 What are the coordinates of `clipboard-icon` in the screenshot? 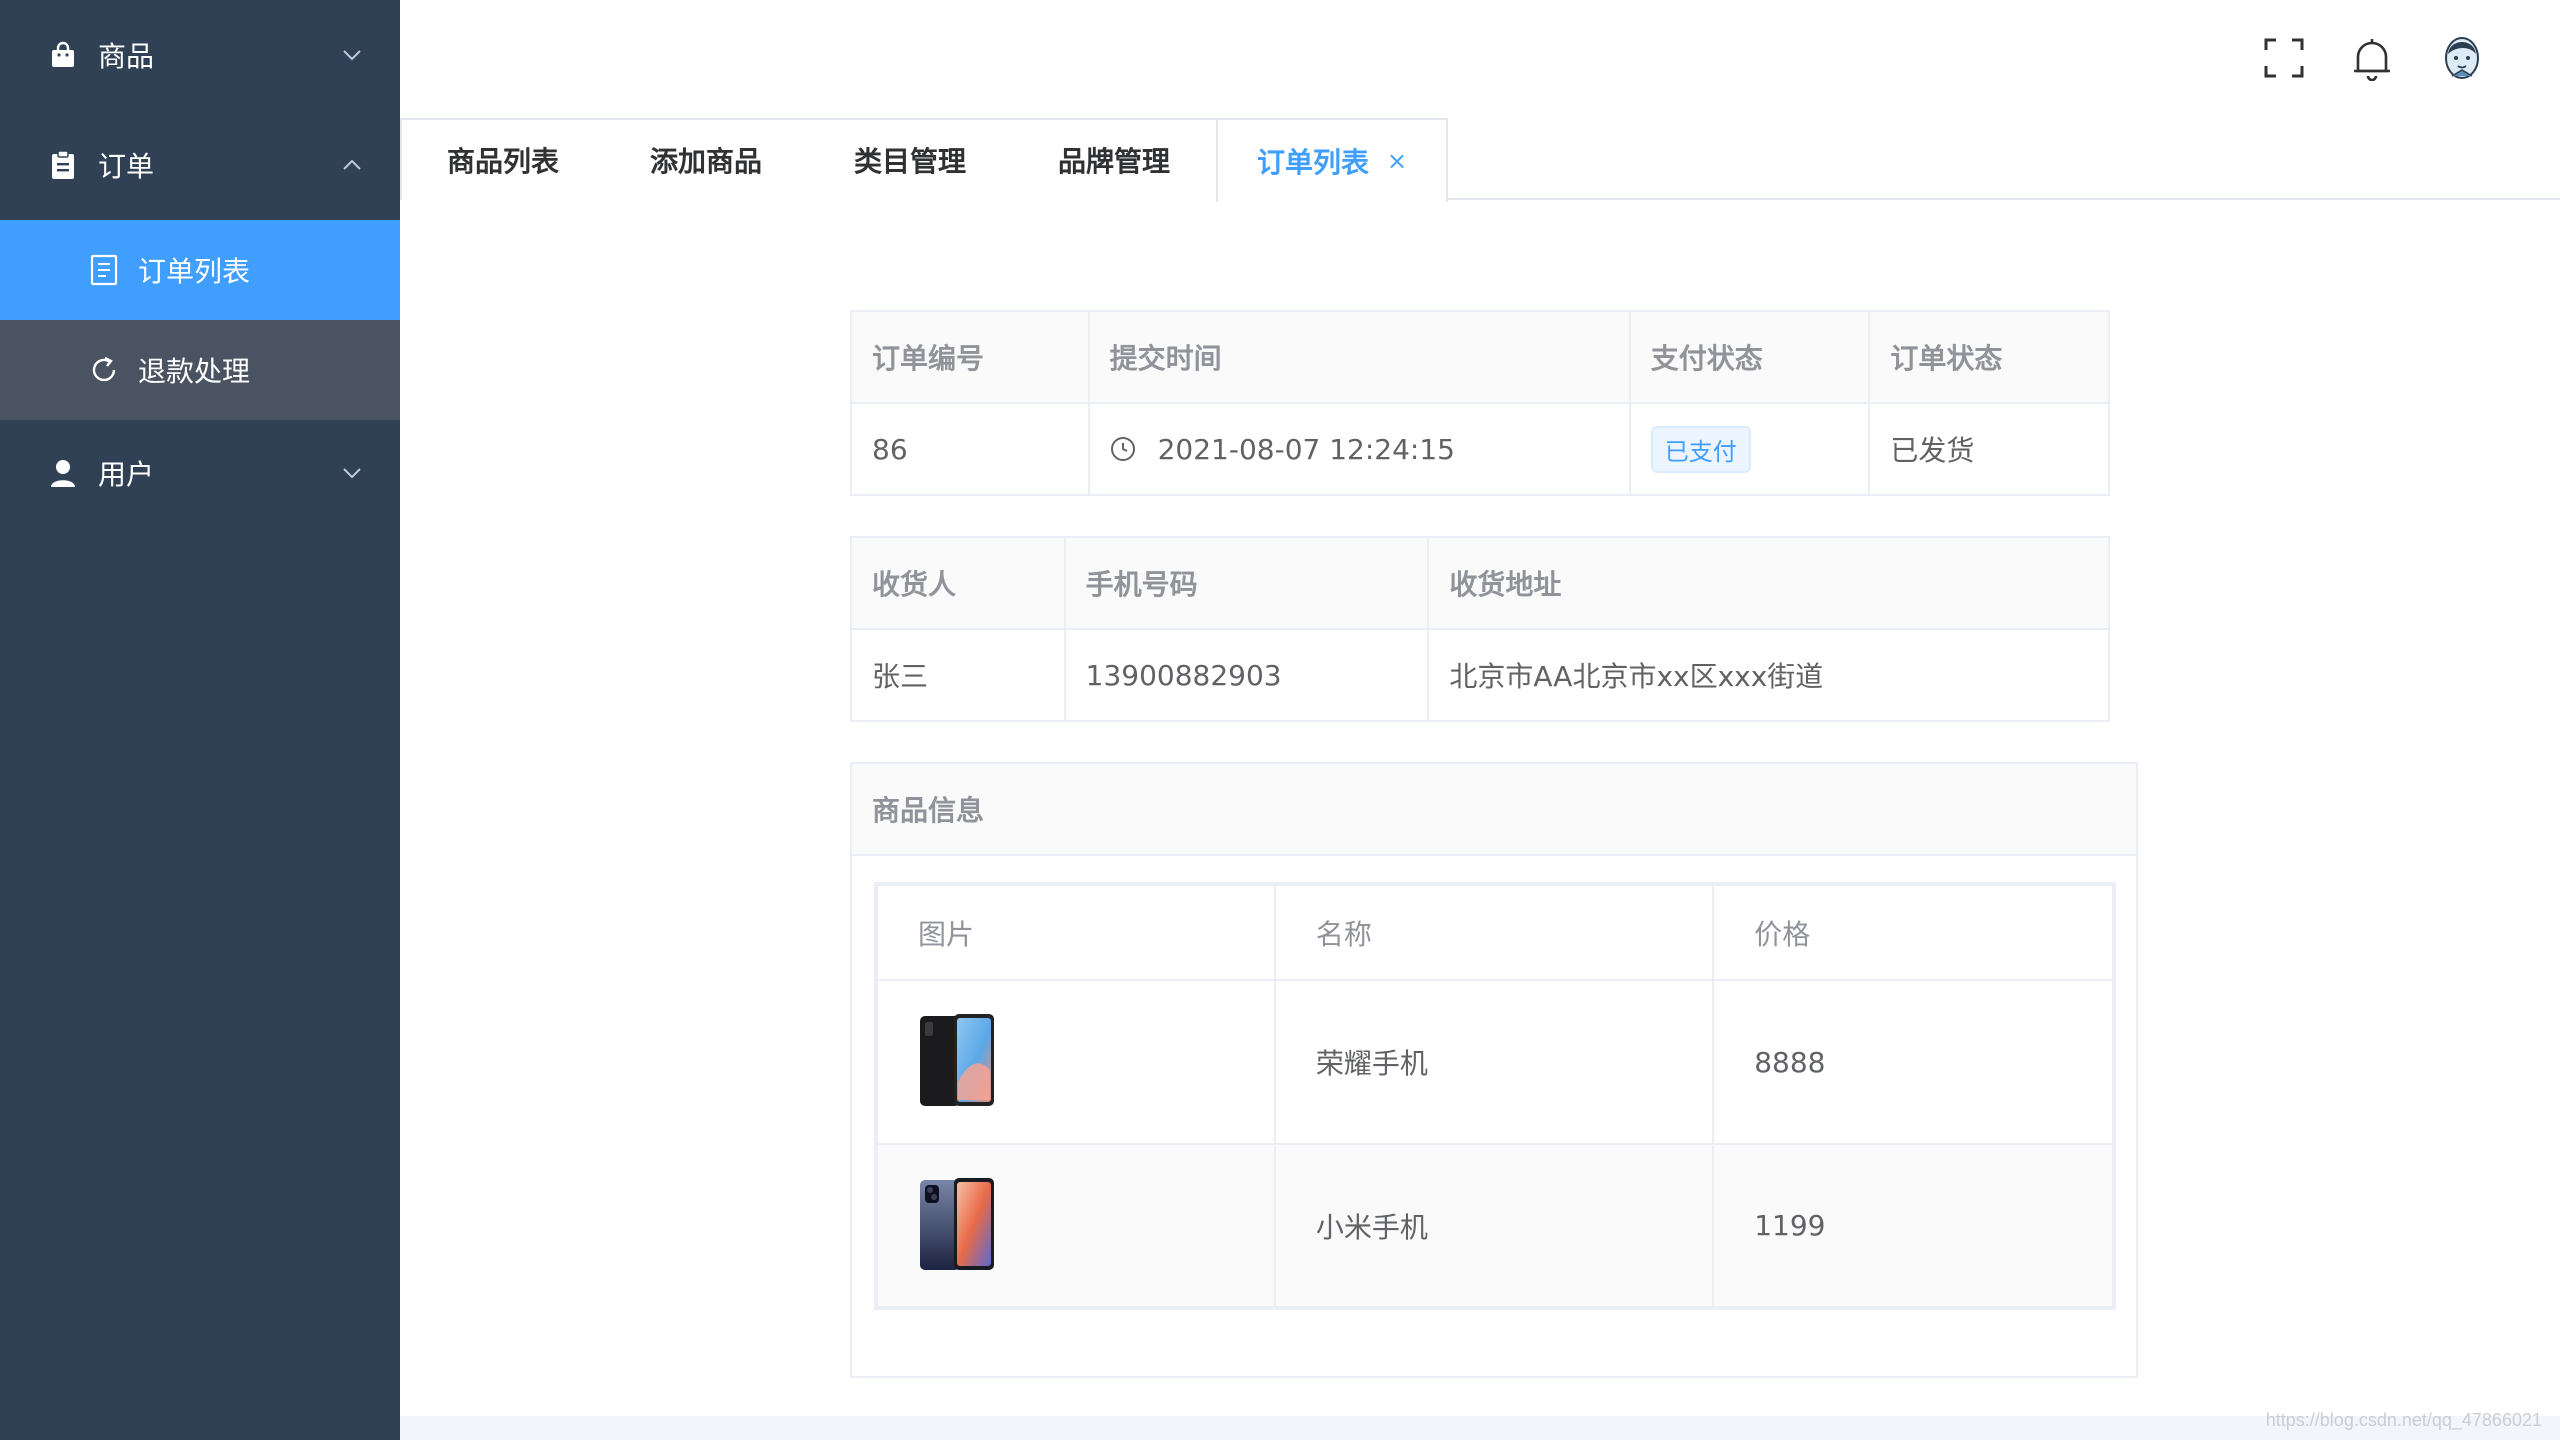 It's located at (63, 165).